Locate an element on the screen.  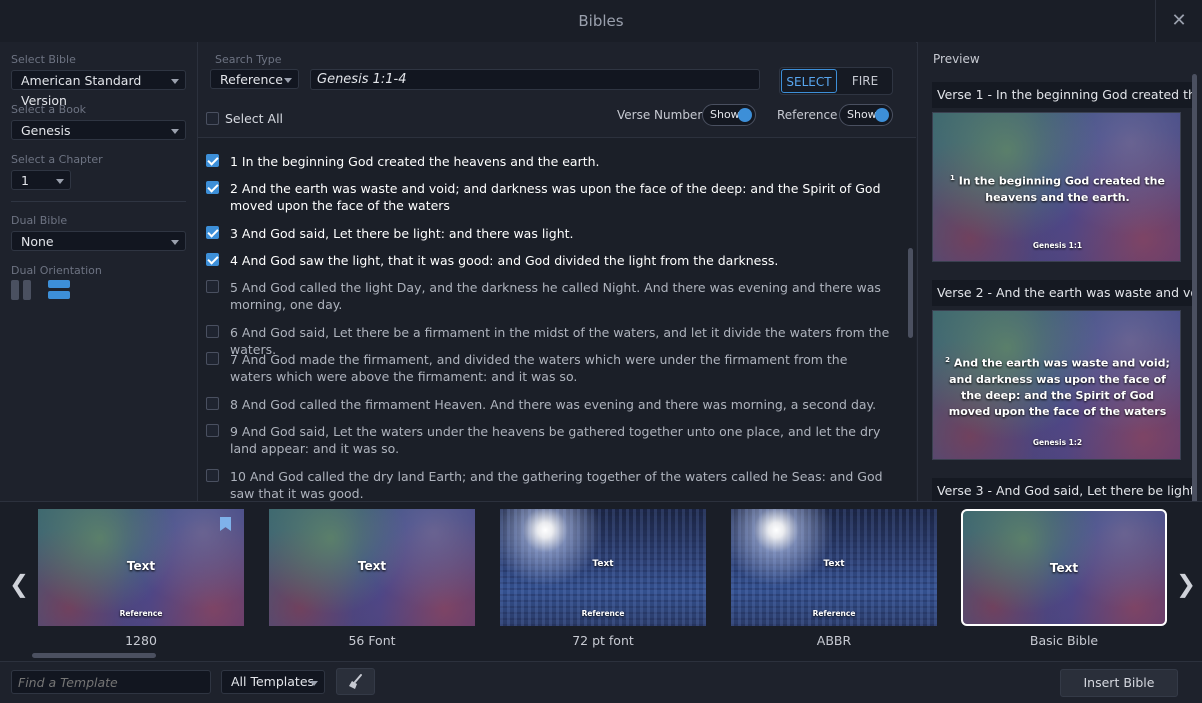
dialog-title: Bibles is located at coordinates (601, 21).